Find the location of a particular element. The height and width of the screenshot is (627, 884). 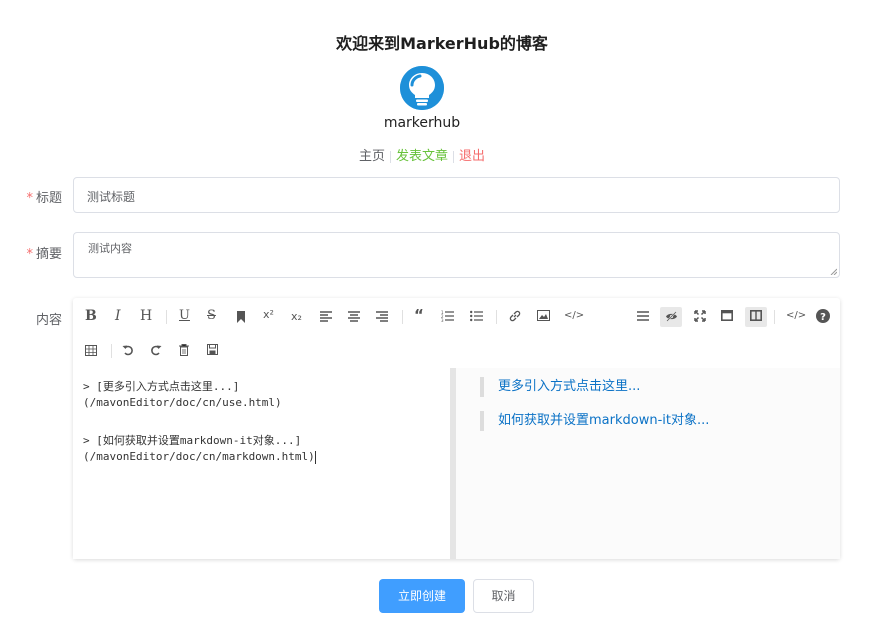

nav-logout-link: 退出 is located at coordinates (472, 156).